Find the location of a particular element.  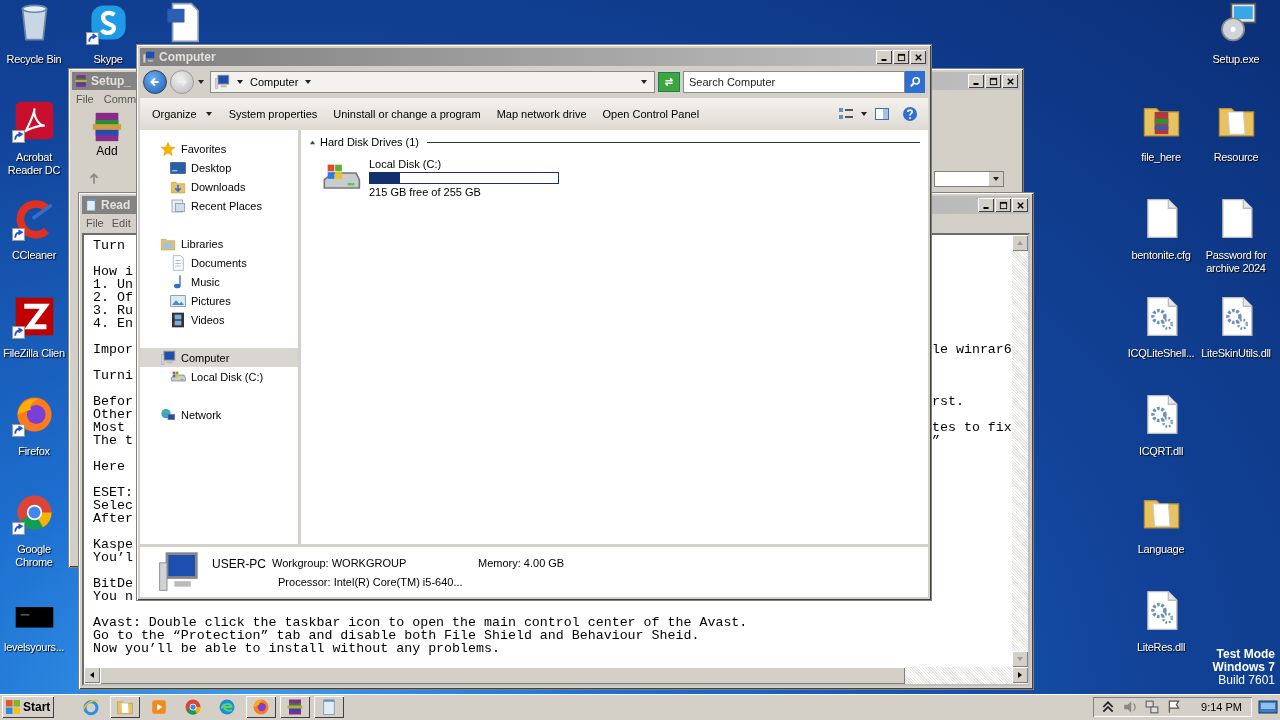

nav-tree-item: Pictures is located at coordinates (219, 300).